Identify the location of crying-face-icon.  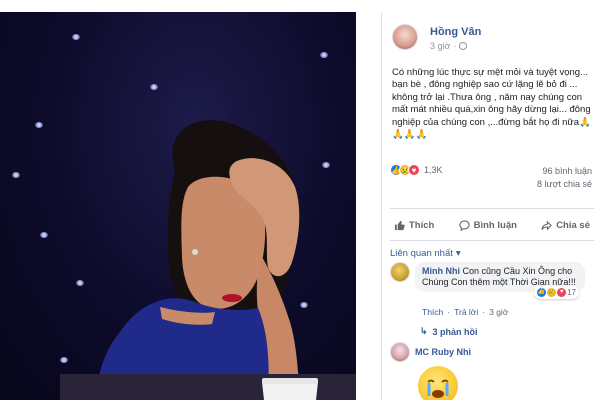
(438, 388).